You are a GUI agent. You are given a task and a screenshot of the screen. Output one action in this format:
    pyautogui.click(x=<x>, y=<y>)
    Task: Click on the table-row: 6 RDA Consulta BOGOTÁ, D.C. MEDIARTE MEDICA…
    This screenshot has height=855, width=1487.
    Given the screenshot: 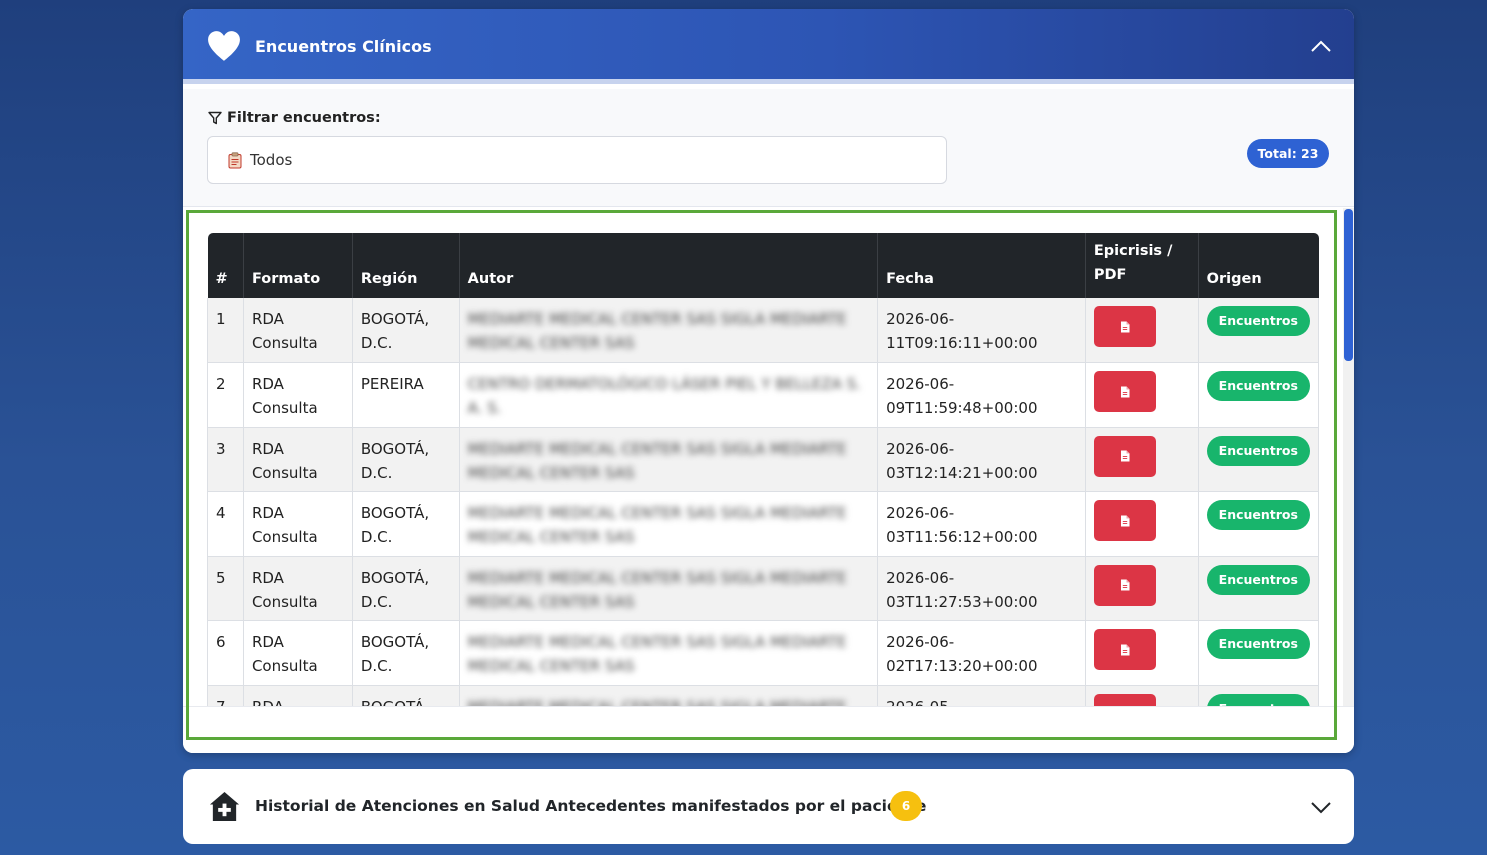 What is the action you would take?
    pyautogui.click(x=763, y=653)
    